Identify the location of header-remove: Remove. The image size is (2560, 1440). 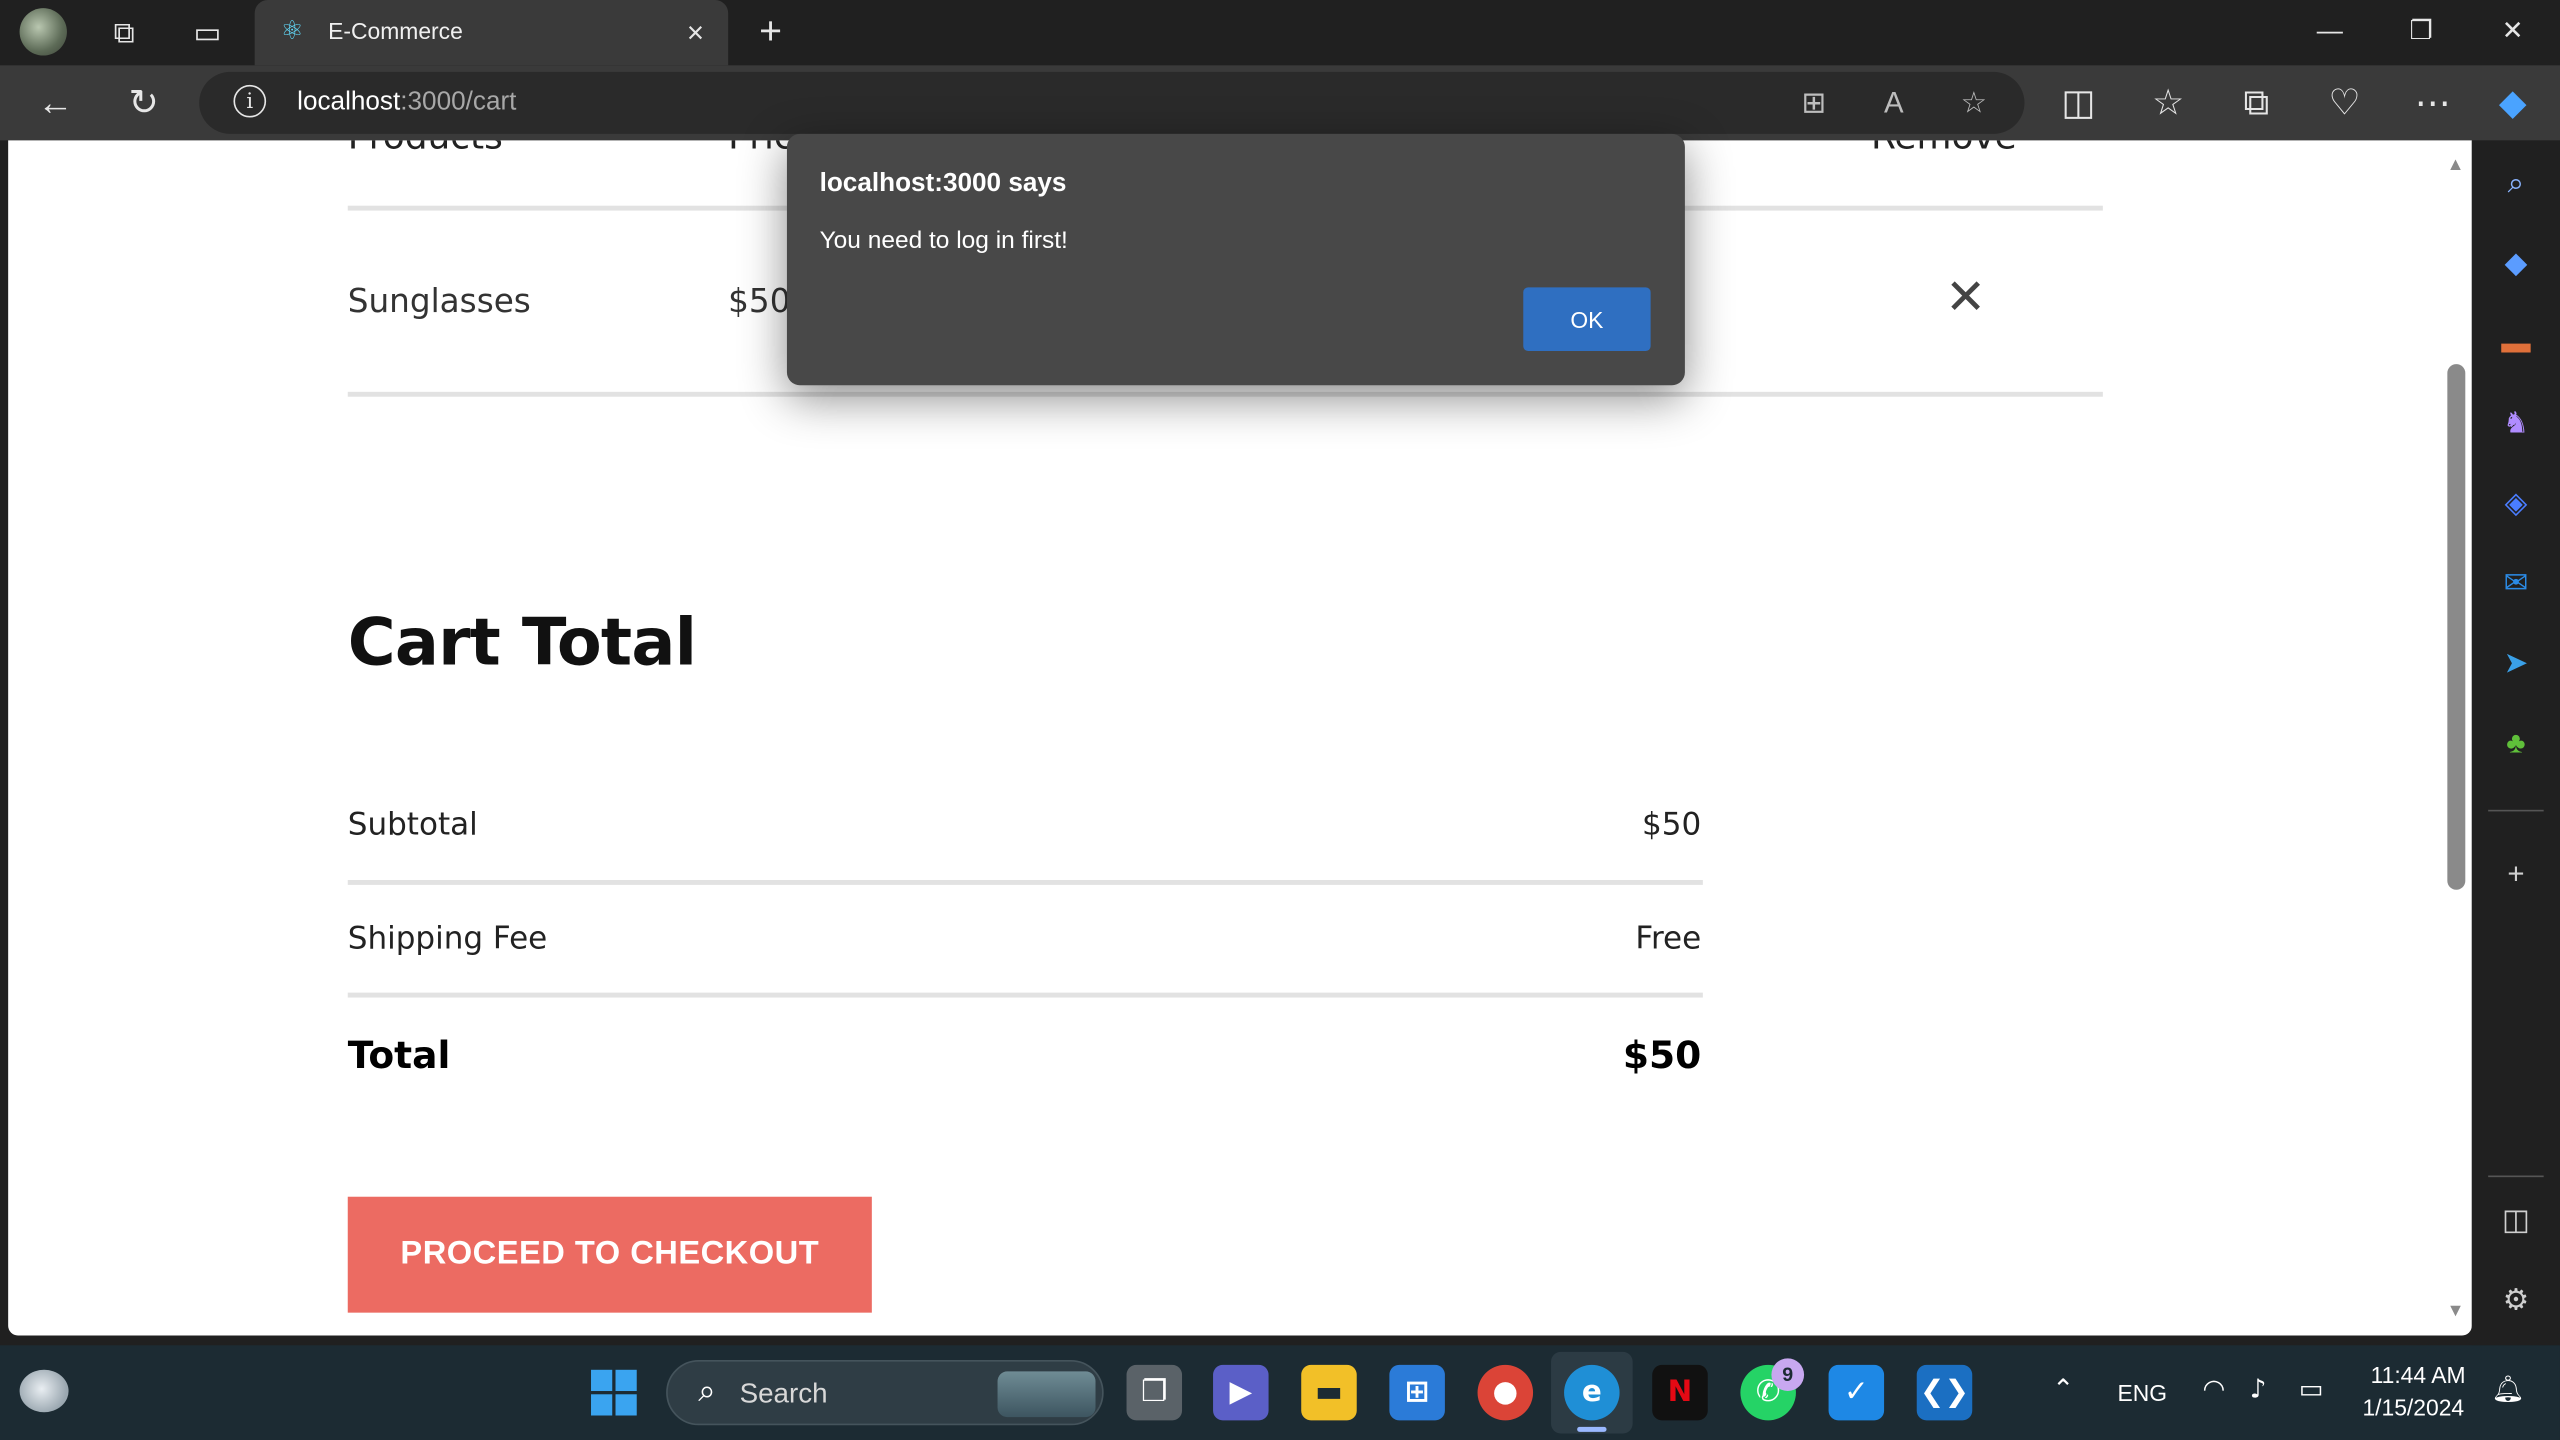
(1944, 149).